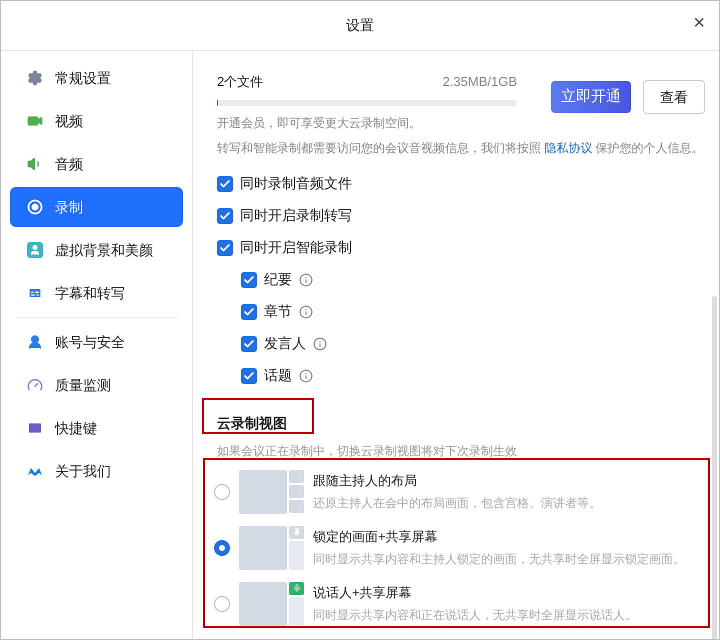 The image size is (720, 640). I want to click on privacy-link: 隐私协议, so click(568, 147).